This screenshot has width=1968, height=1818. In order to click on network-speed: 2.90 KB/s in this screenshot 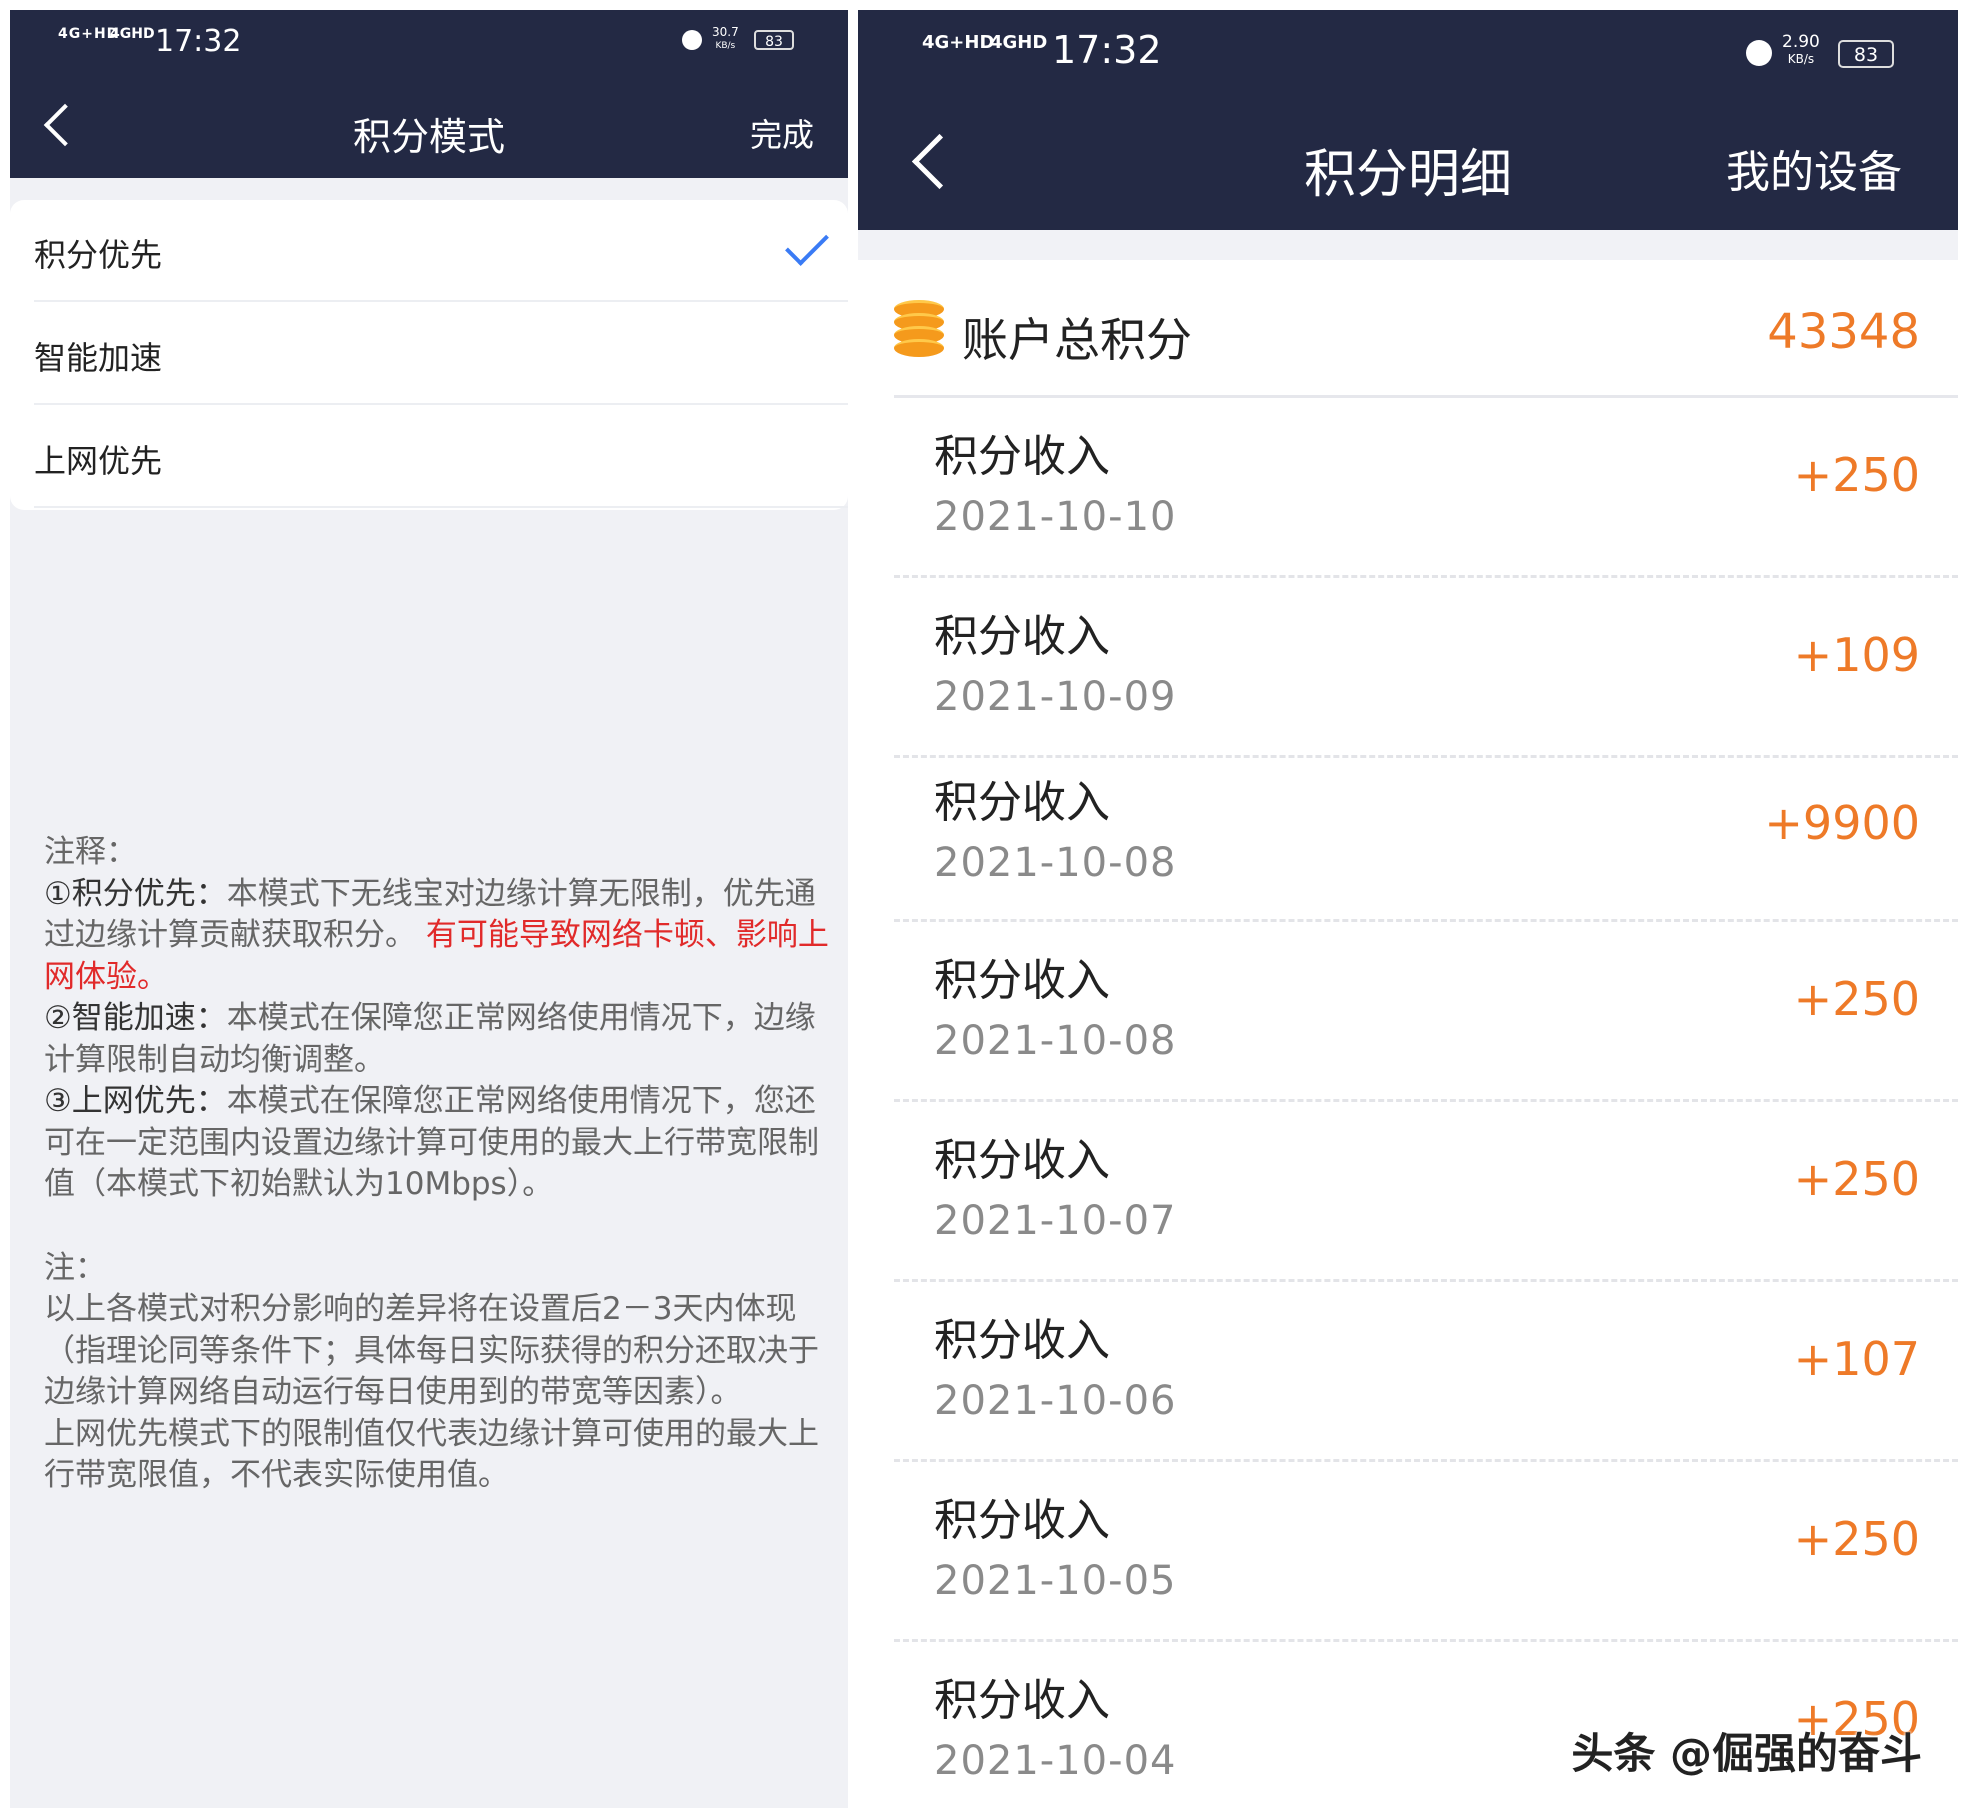, I will do `click(1801, 50)`.